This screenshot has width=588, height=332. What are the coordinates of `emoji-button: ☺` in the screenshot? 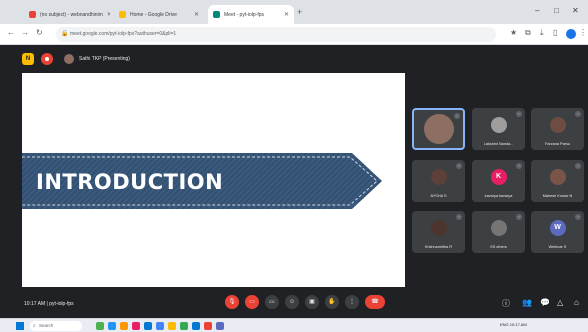 It's located at (292, 302).